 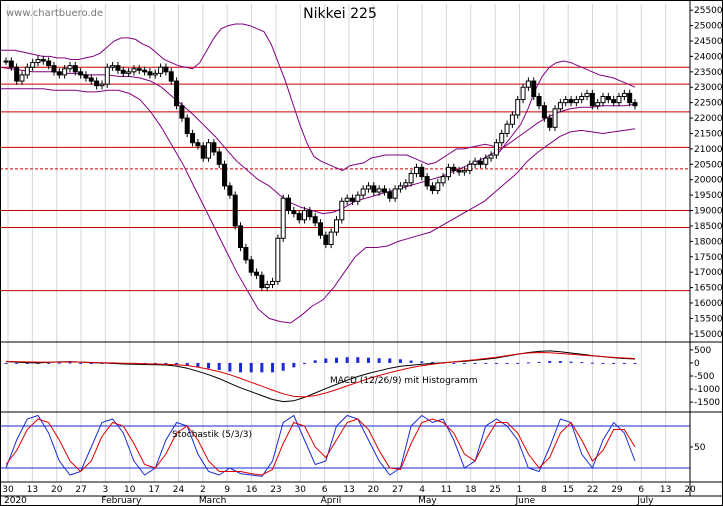 I want to click on x-tick-label: 29, so click(x=617, y=490).